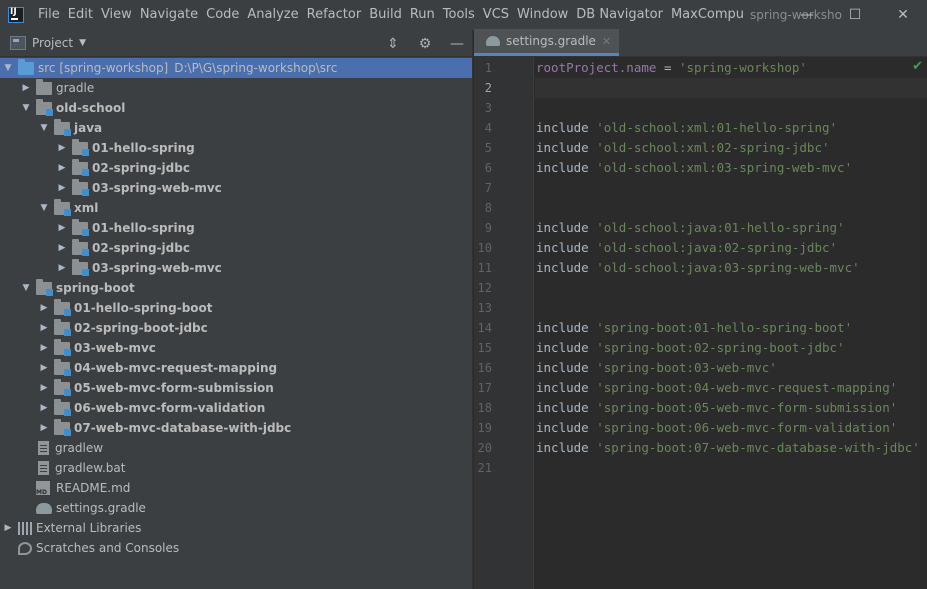 This screenshot has height=589, width=927. I want to click on menu-window: Window, so click(542, 15).